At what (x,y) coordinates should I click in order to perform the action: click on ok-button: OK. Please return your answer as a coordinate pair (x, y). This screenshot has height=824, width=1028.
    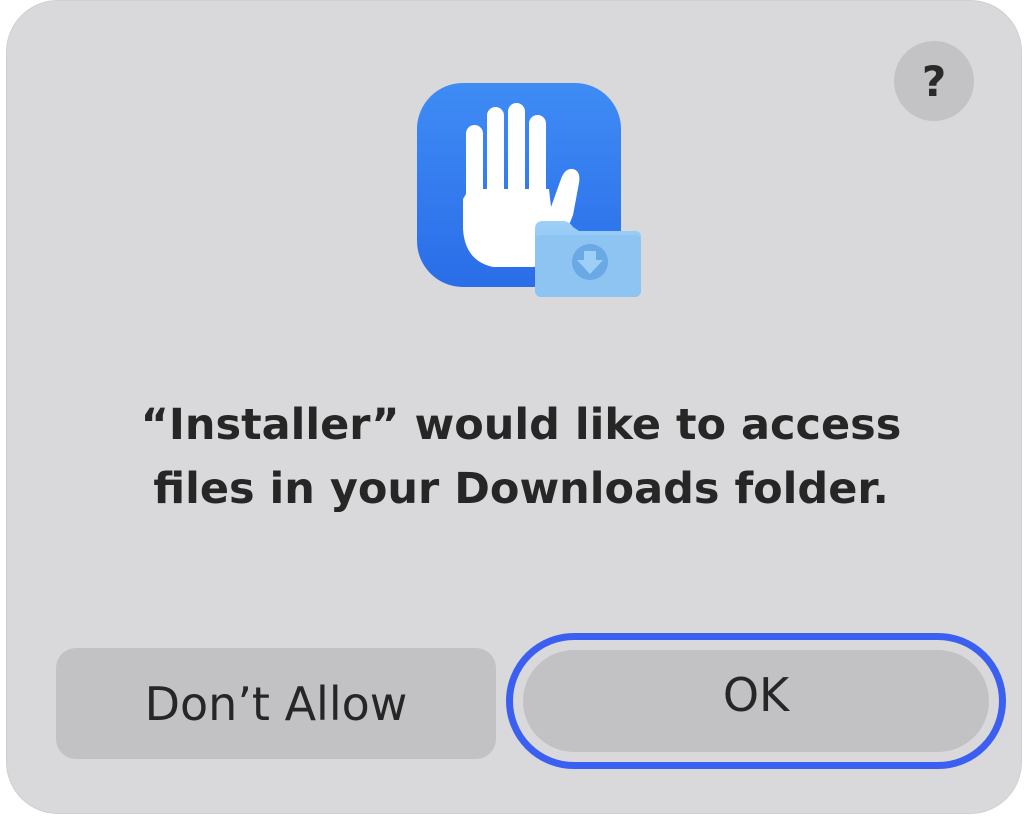
    Looking at the image, I should click on (756, 701).